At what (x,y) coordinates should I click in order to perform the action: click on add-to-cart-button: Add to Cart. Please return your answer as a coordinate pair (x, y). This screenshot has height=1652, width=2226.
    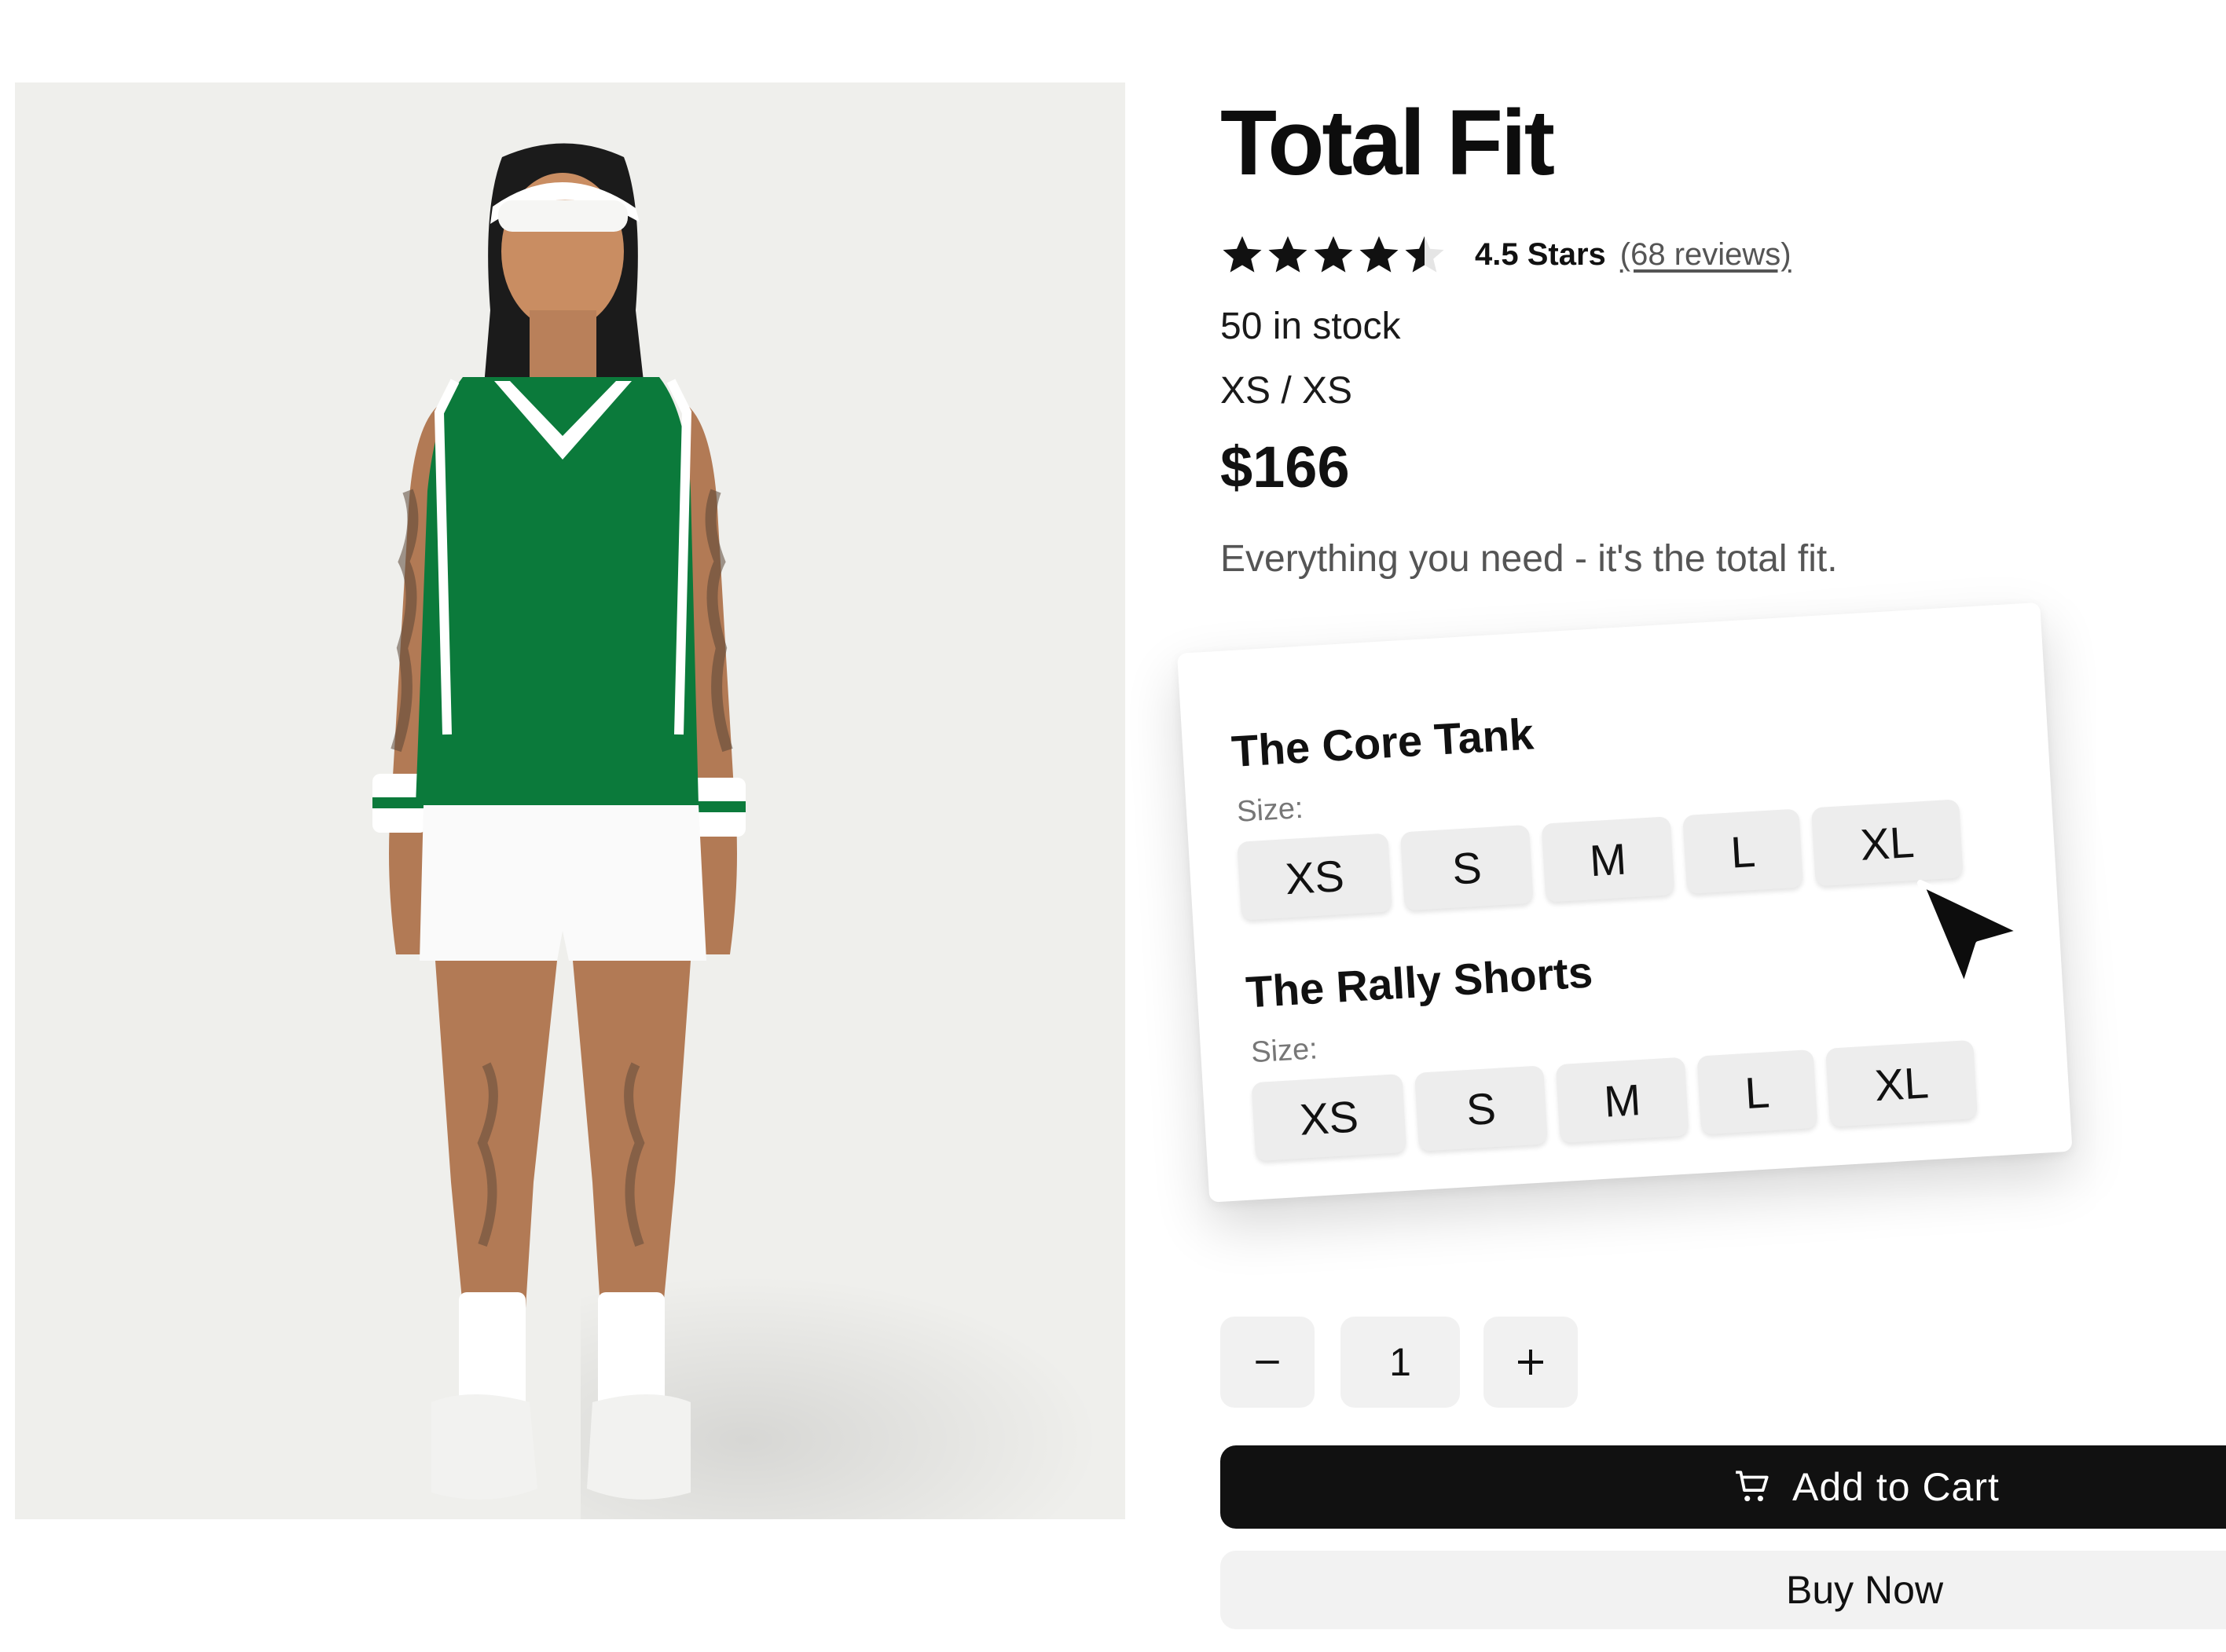
    Looking at the image, I should click on (1723, 1487).